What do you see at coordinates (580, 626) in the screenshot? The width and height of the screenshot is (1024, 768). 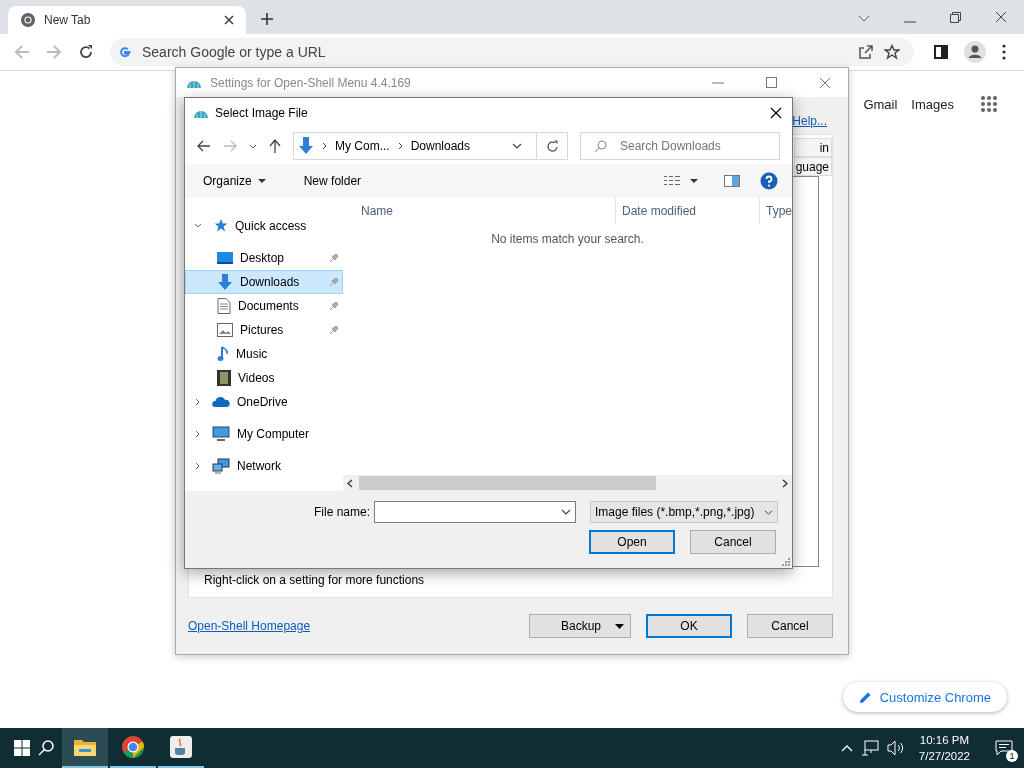 I see `dialog-button: Backup` at bounding box center [580, 626].